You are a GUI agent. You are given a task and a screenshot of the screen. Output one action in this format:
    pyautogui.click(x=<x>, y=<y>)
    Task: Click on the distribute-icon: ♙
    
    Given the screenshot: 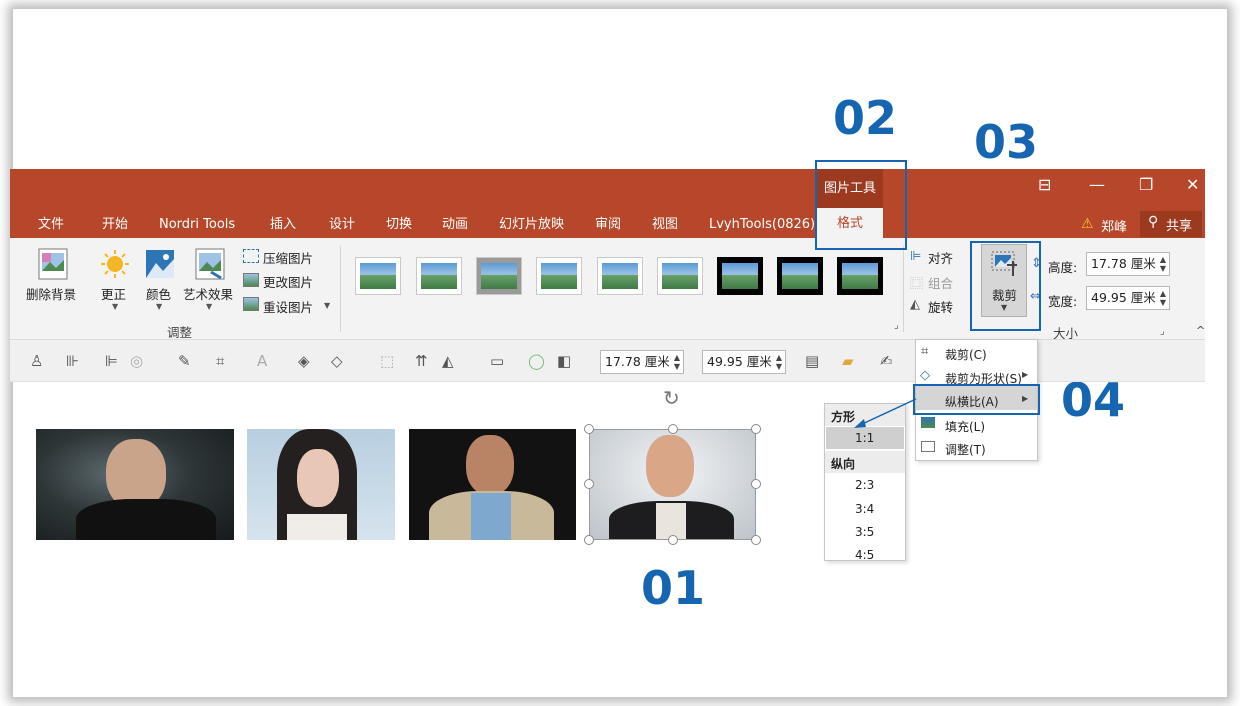 What is the action you would take?
    pyautogui.click(x=36, y=361)
    